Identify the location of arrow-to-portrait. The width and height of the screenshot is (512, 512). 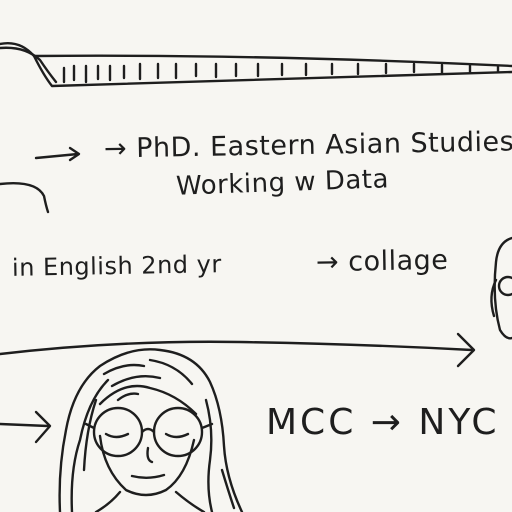
(26, 427).